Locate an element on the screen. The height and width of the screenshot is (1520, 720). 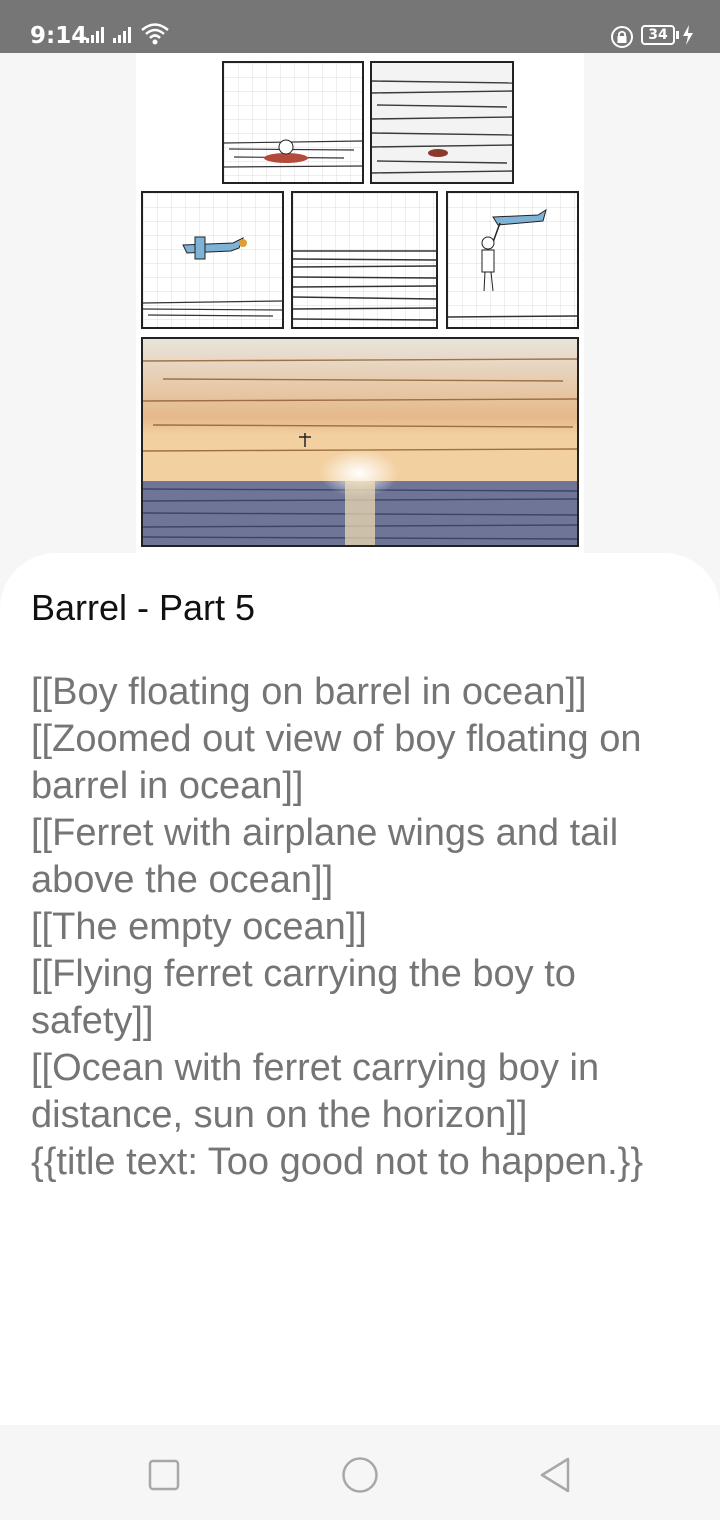
transcript-title-text: {{title text: Too good not to happen.}} is located at coordinates (337, 1162).